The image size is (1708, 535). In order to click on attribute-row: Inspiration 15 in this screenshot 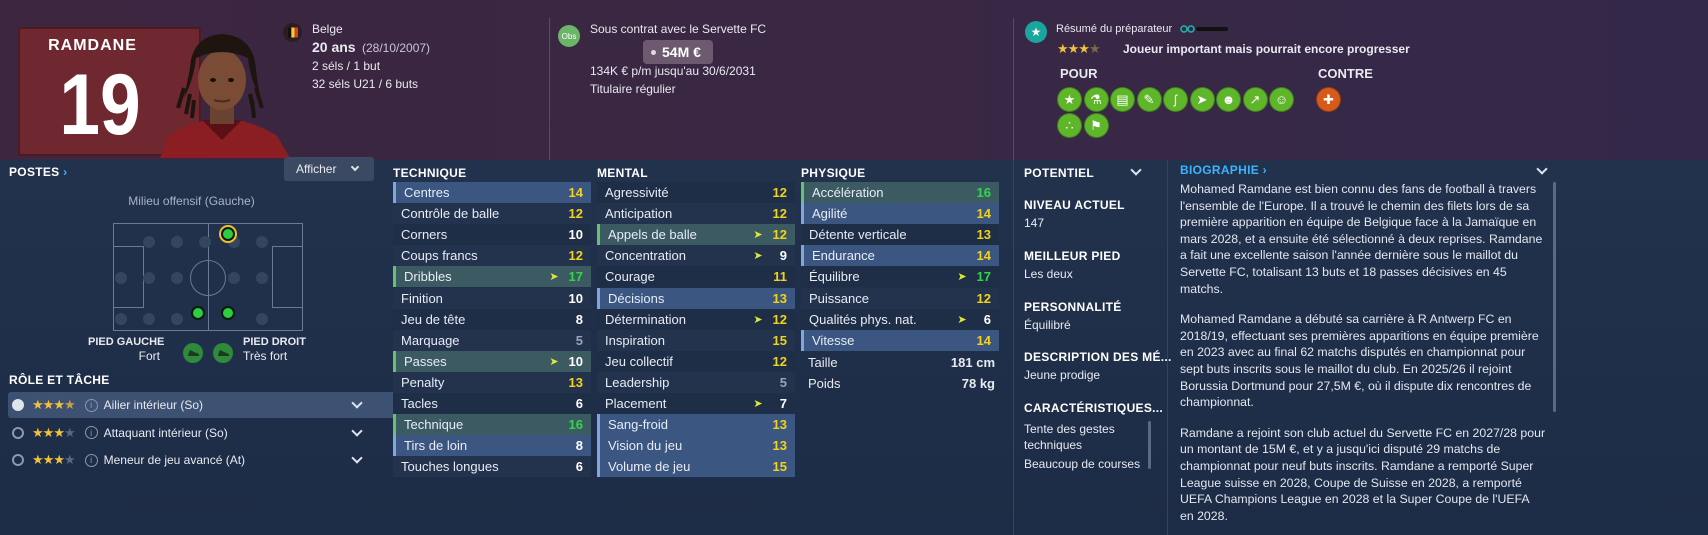, I will do `click(696, 340)`.